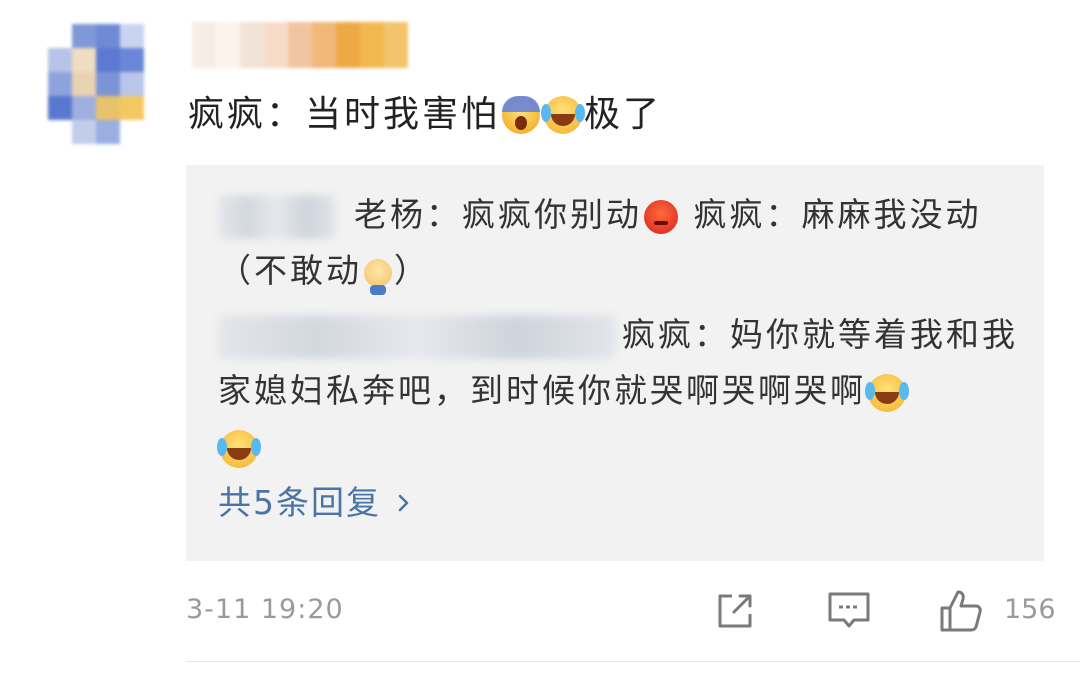 The height and width of the screenshot is (673, 1080). Describe the element at coordinates (521, 115) in the screenshot. I see `scream-emoji-icon` at that location.